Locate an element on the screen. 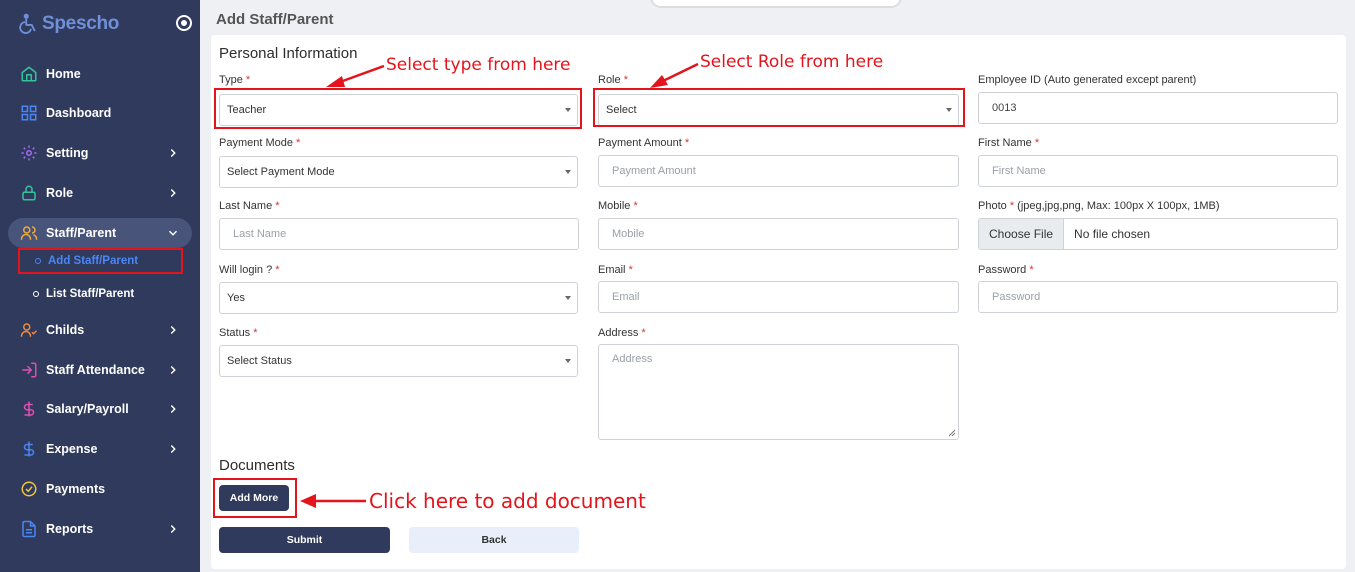  sidebar-toggle-icon is located at coordinates (184, 23).